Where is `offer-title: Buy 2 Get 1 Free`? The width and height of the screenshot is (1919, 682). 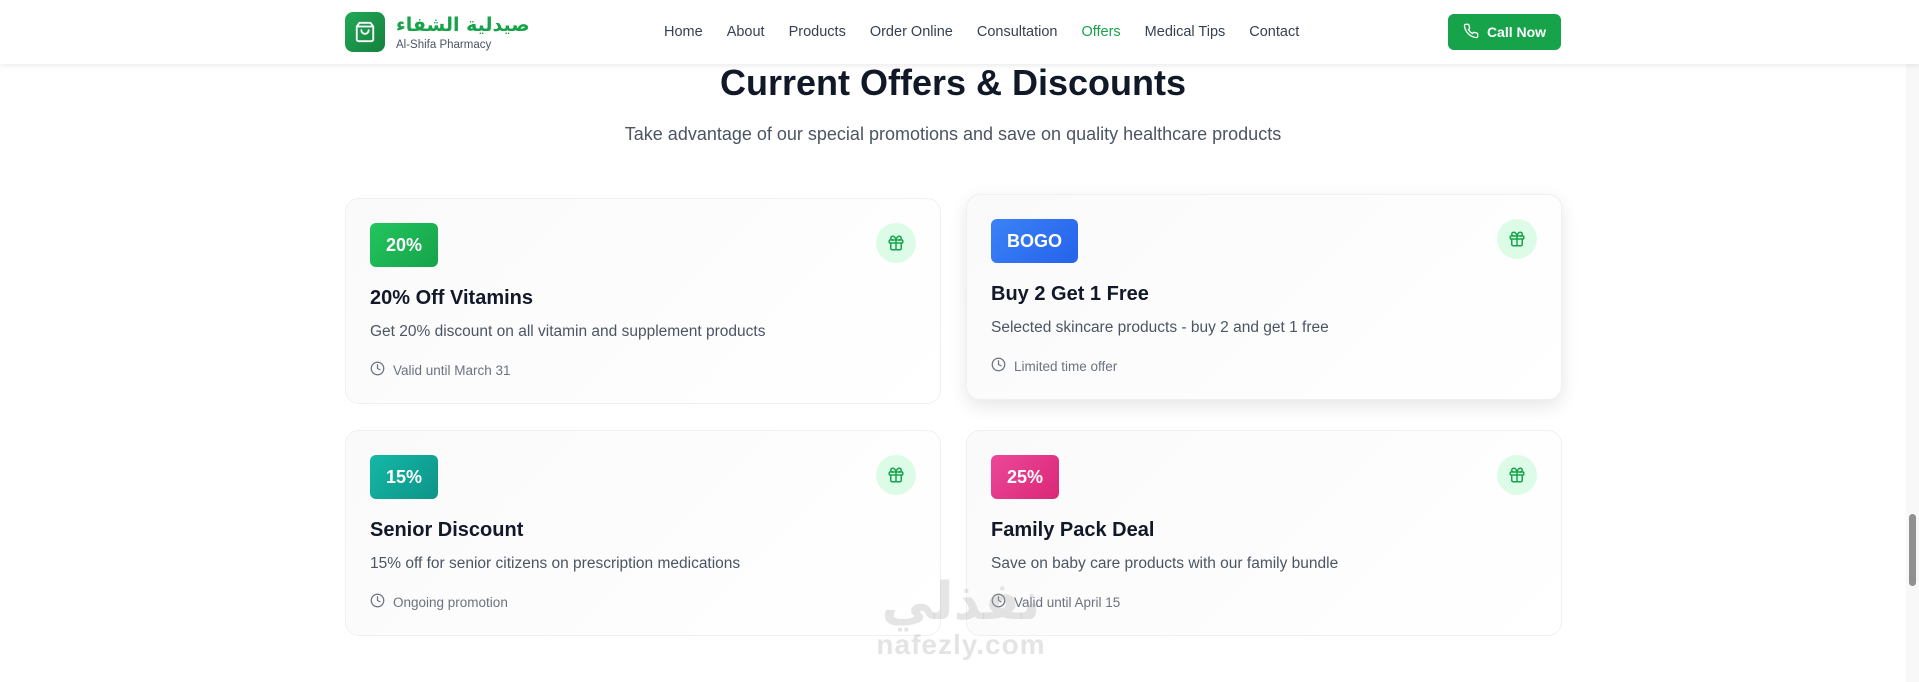
offer-title: Buy 2 Get 1 Free is located at coordinates (1070, 294).